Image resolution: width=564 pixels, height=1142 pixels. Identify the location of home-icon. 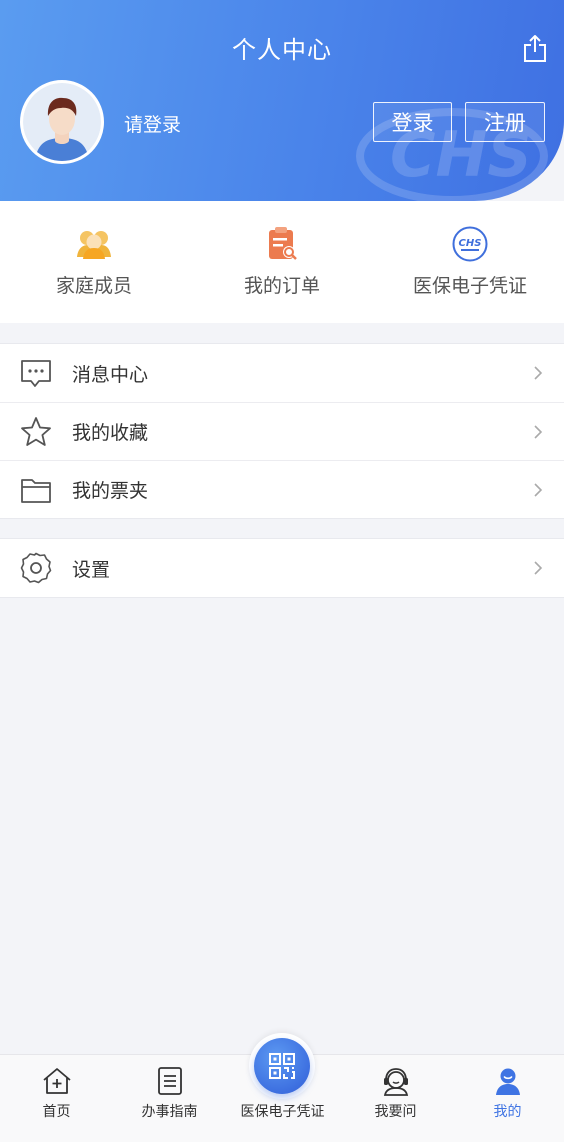
(56, 1081).